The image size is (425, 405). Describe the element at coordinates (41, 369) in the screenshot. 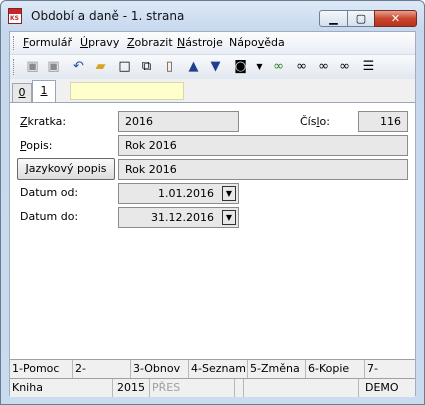

I see `fkey-1: 1-Pomoc` at that location.